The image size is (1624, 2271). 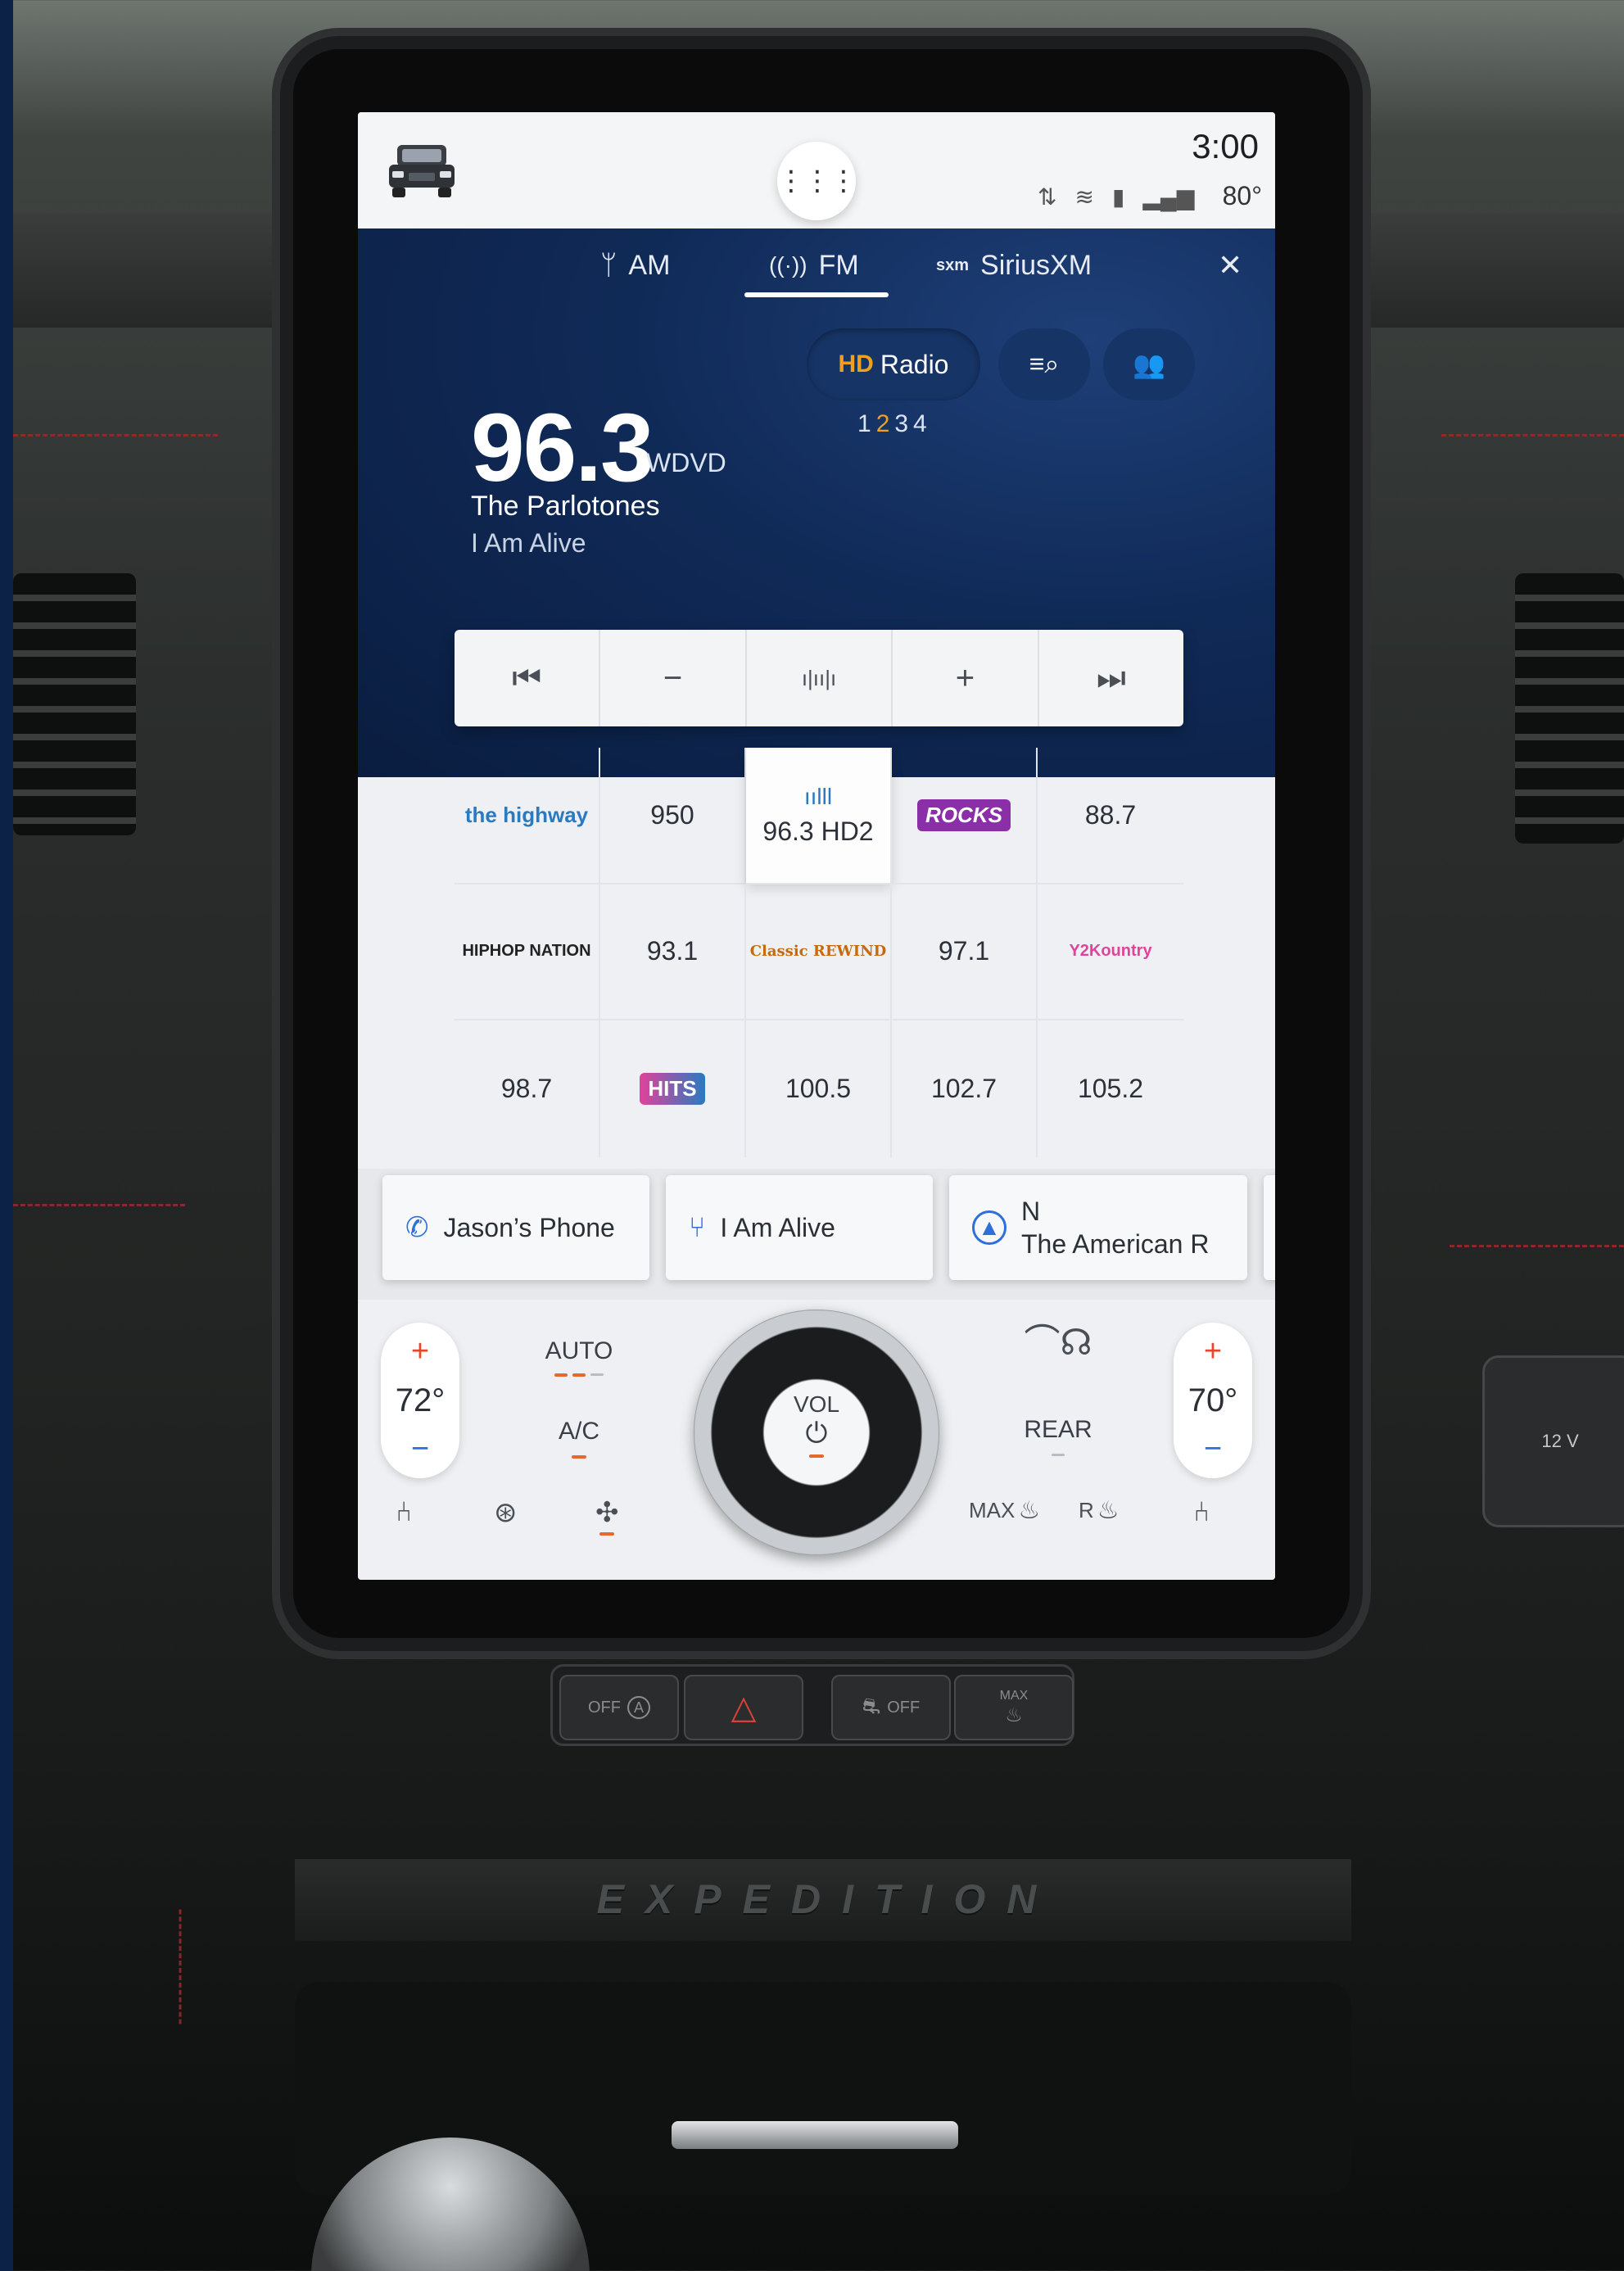 I want to click on seat-icon: ⑃, so click(x=404, y=1511).